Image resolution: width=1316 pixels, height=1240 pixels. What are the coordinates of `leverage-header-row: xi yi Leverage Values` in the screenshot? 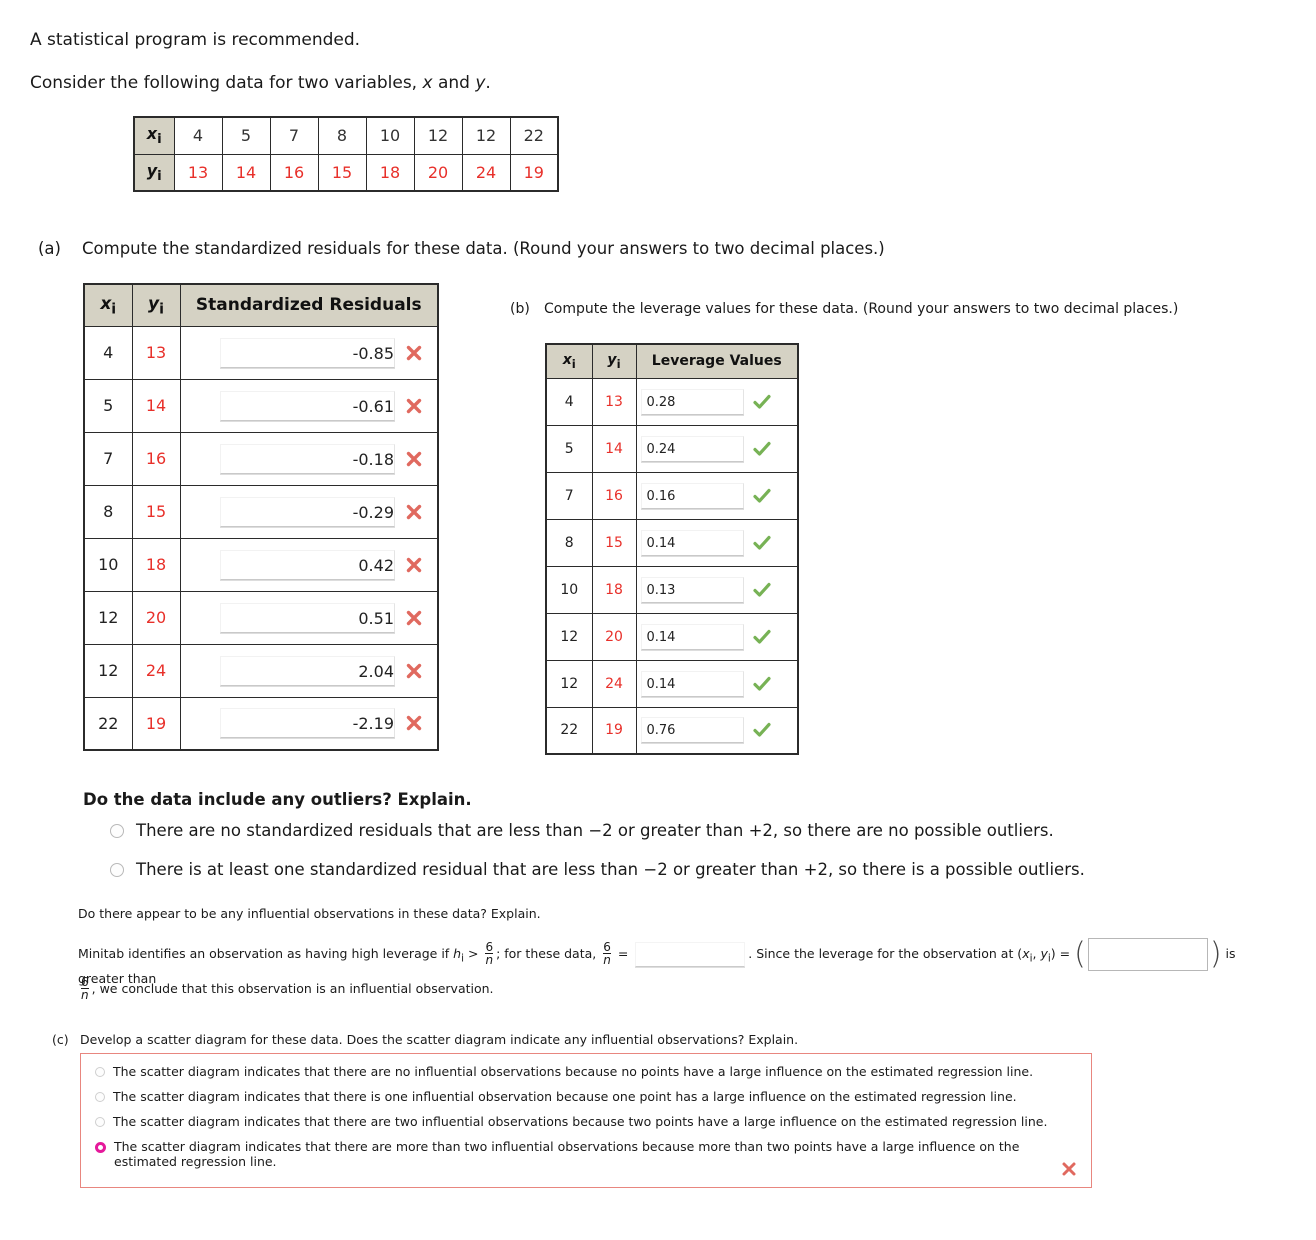 It's located at (672, 361).